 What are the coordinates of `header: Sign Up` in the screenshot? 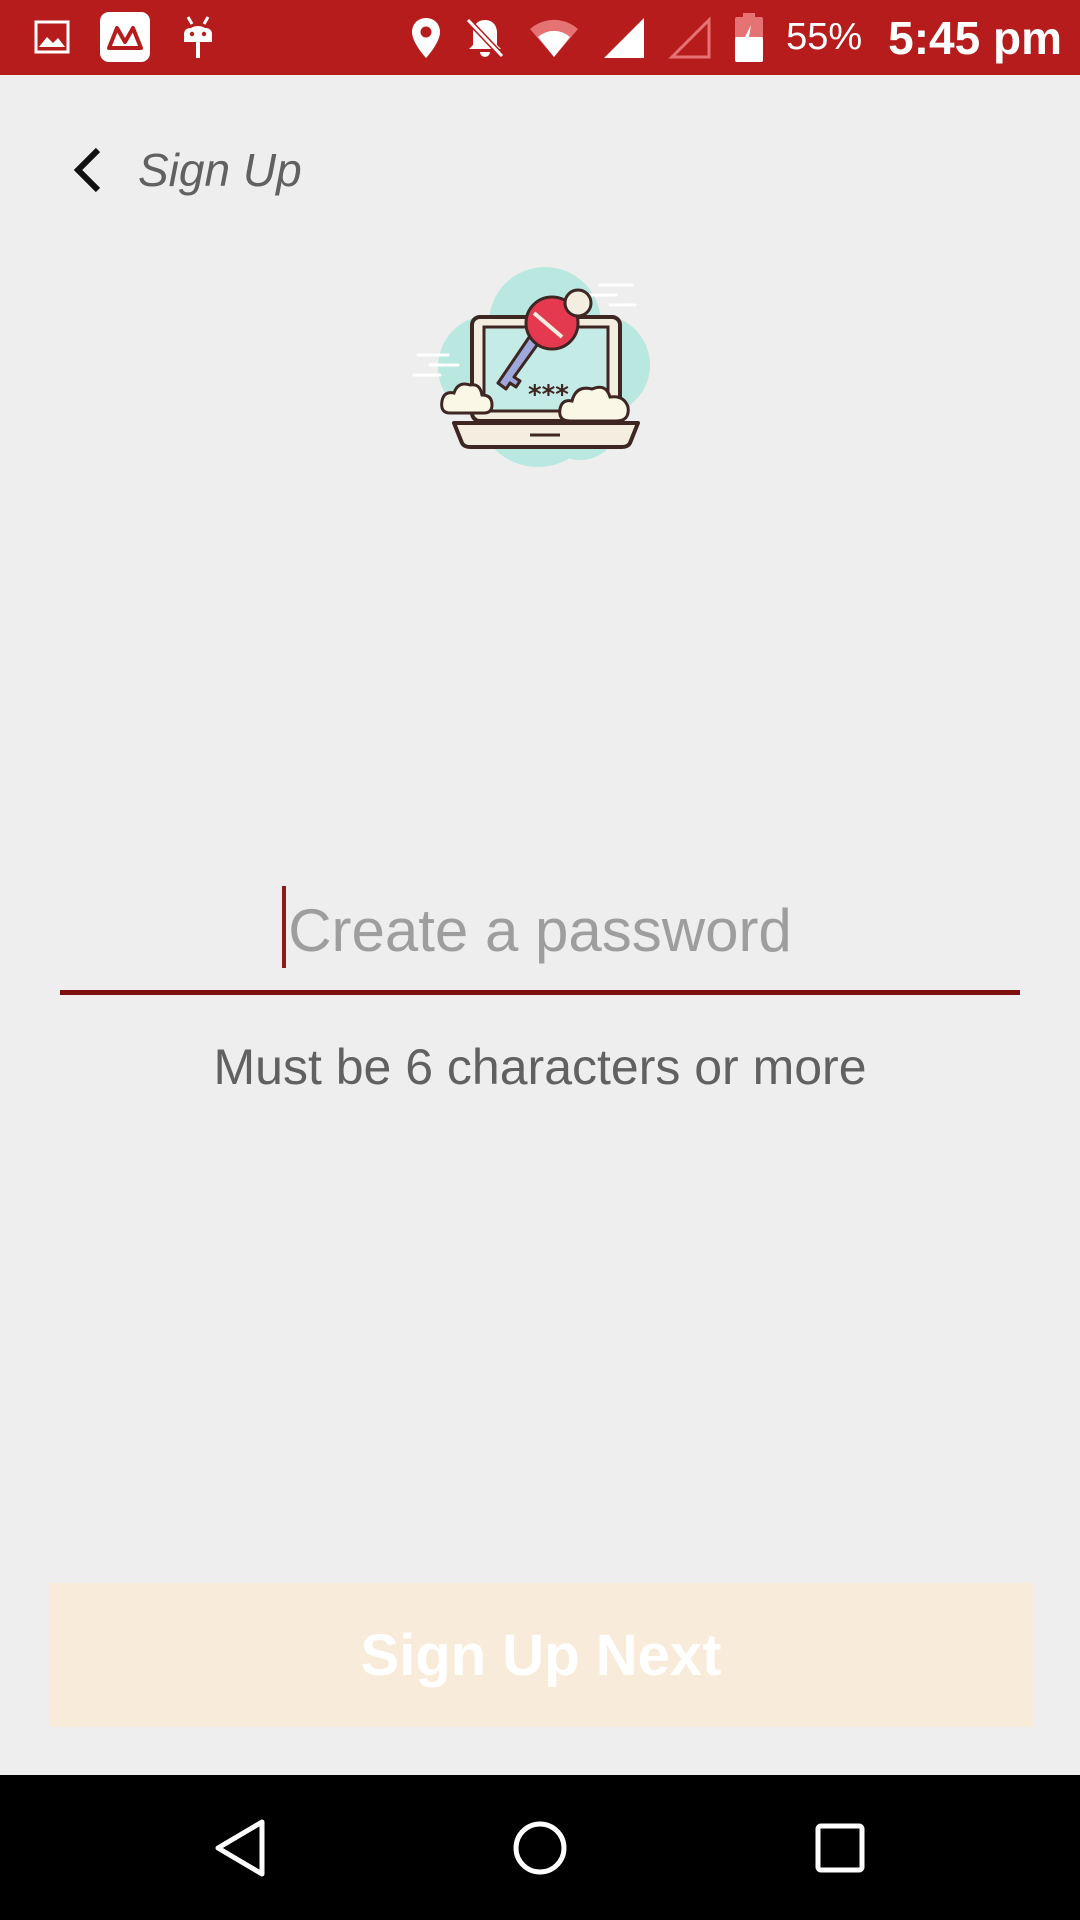 It's located at (187, 170).